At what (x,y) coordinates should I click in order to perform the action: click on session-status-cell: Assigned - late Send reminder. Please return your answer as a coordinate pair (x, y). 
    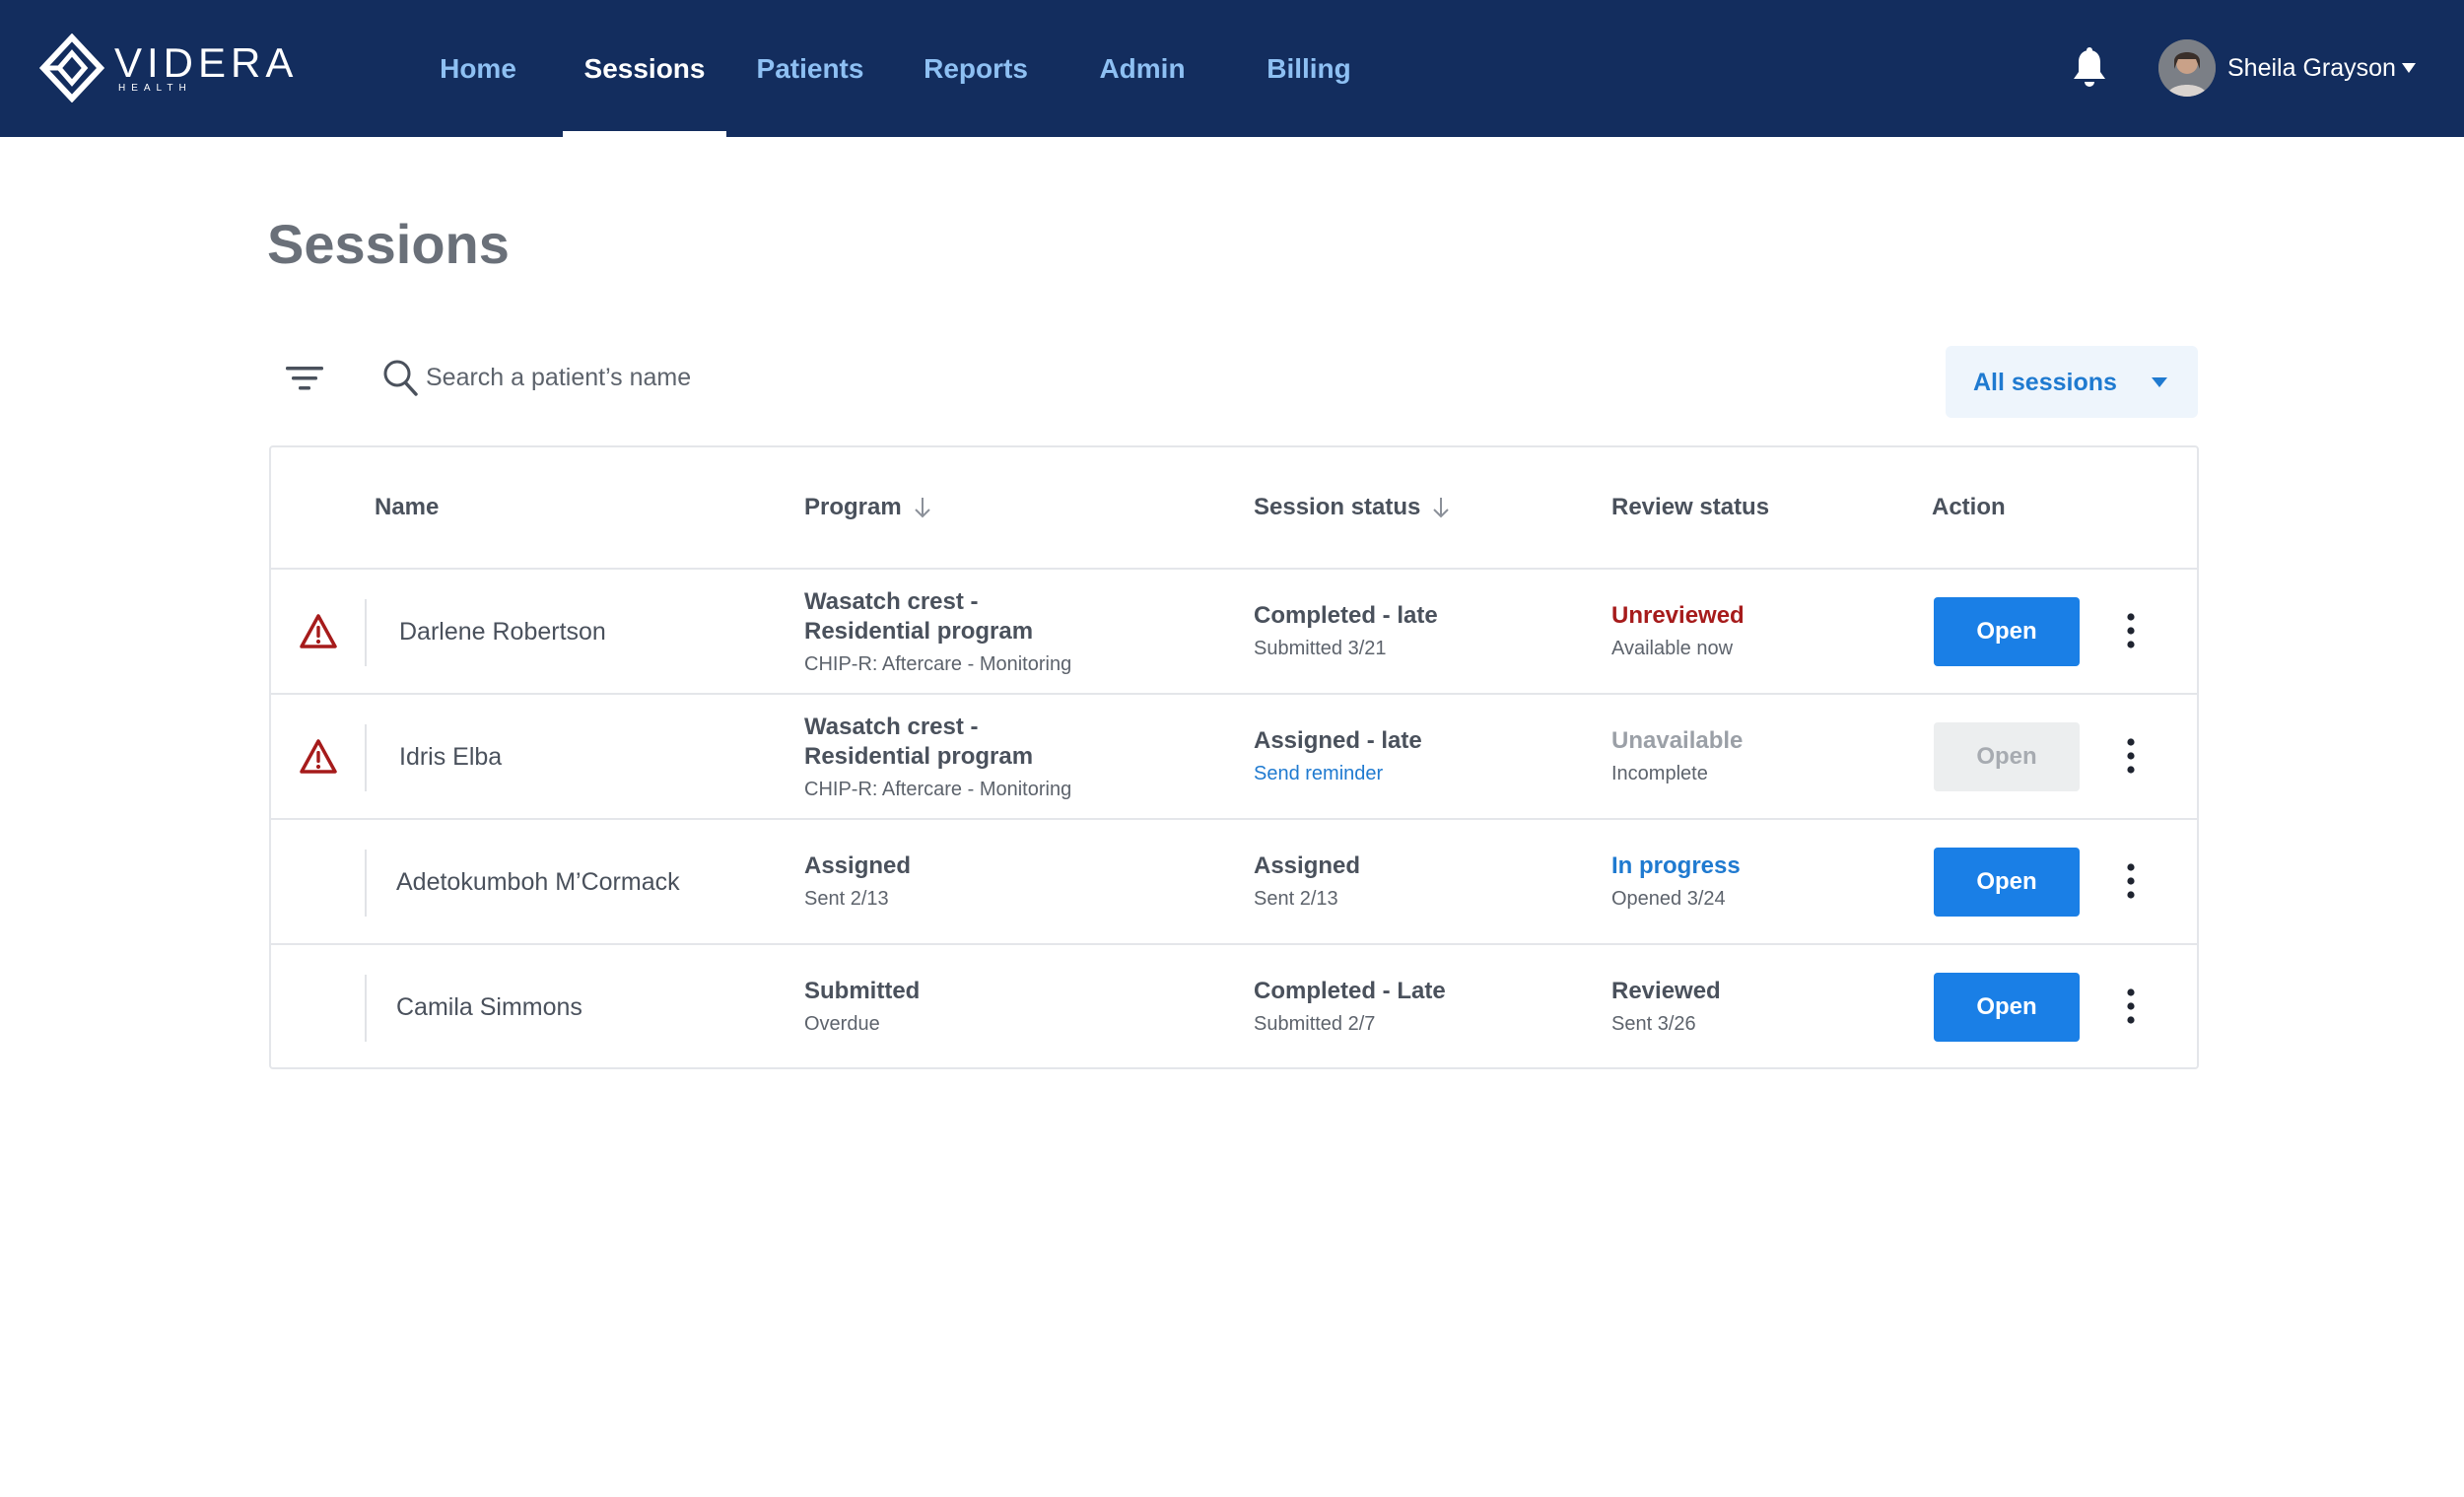
    Looking at the image, I should click on (1338, 756).